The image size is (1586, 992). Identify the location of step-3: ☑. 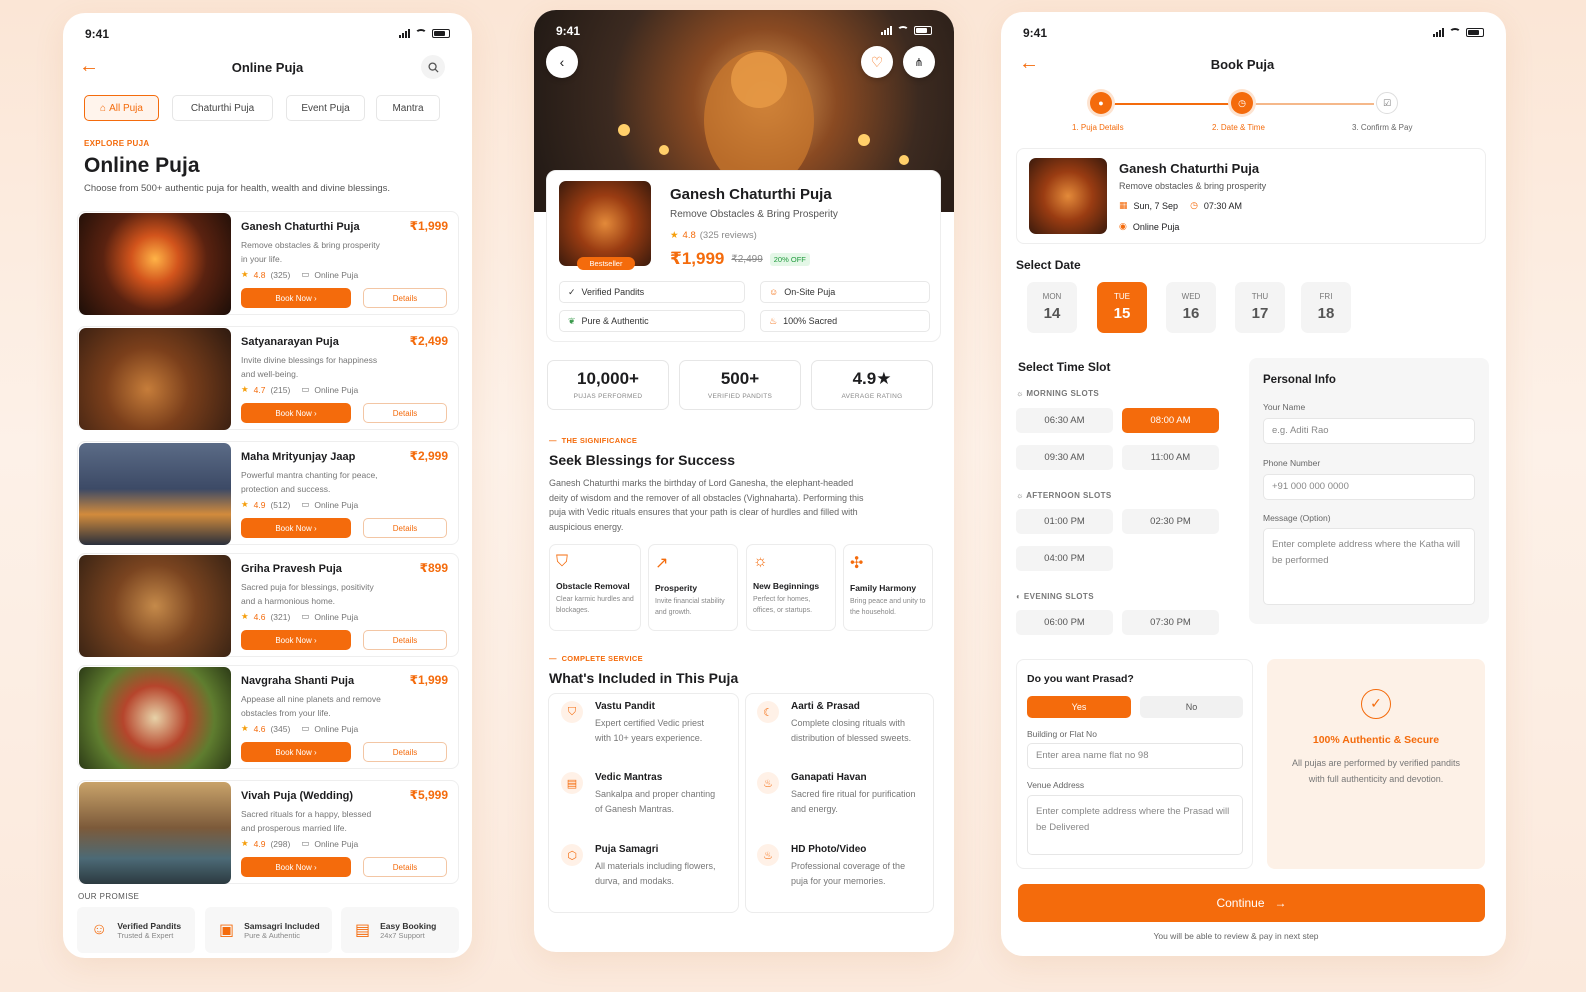
(1387, 103).